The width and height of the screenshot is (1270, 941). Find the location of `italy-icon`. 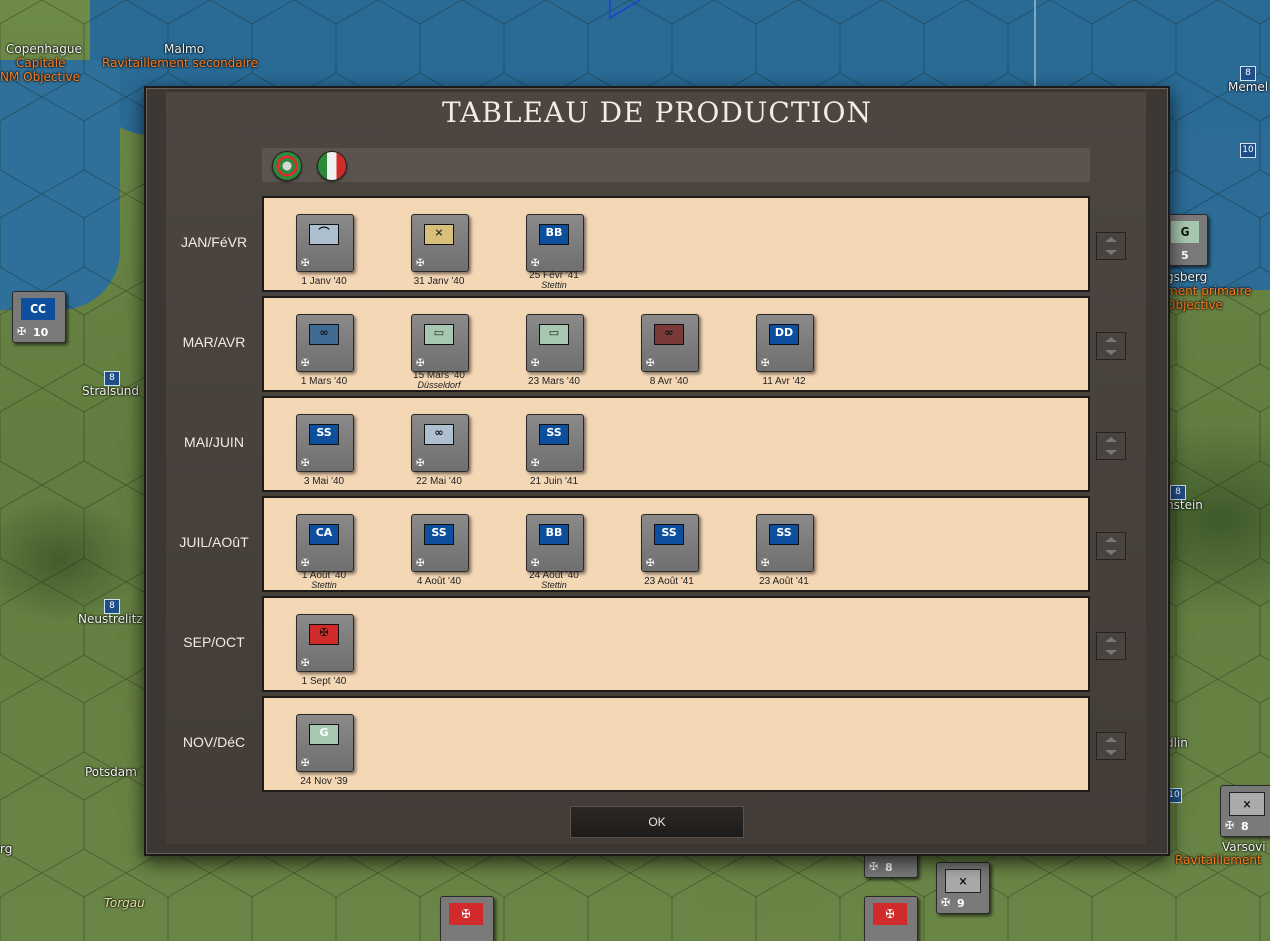

italy-icon is located at coordinates (332, 166).